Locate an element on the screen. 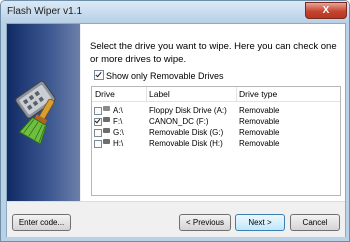  drive-letter: A:\ is located at coordinates (118, 110).